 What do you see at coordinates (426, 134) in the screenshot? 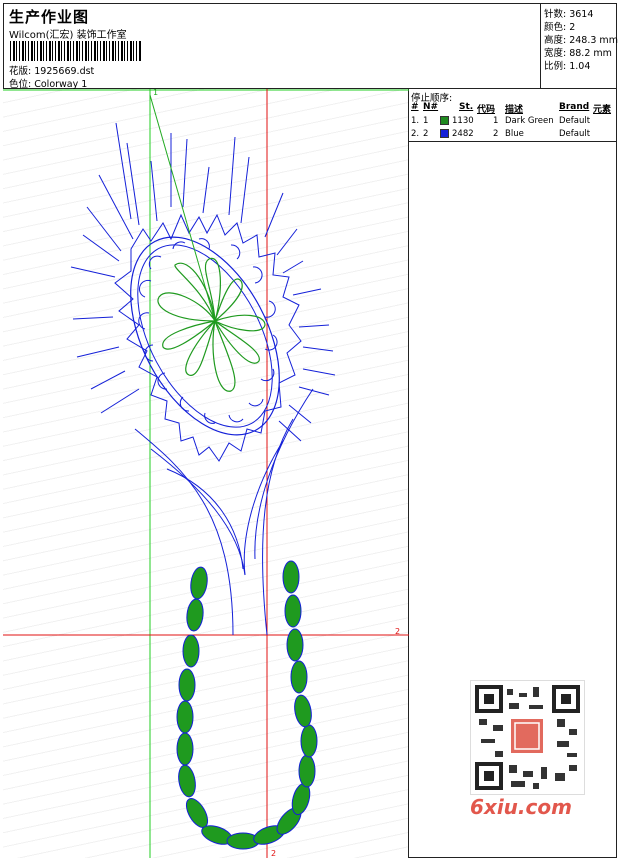
I see `row-needle: 2` at bounding box center [426, 134].